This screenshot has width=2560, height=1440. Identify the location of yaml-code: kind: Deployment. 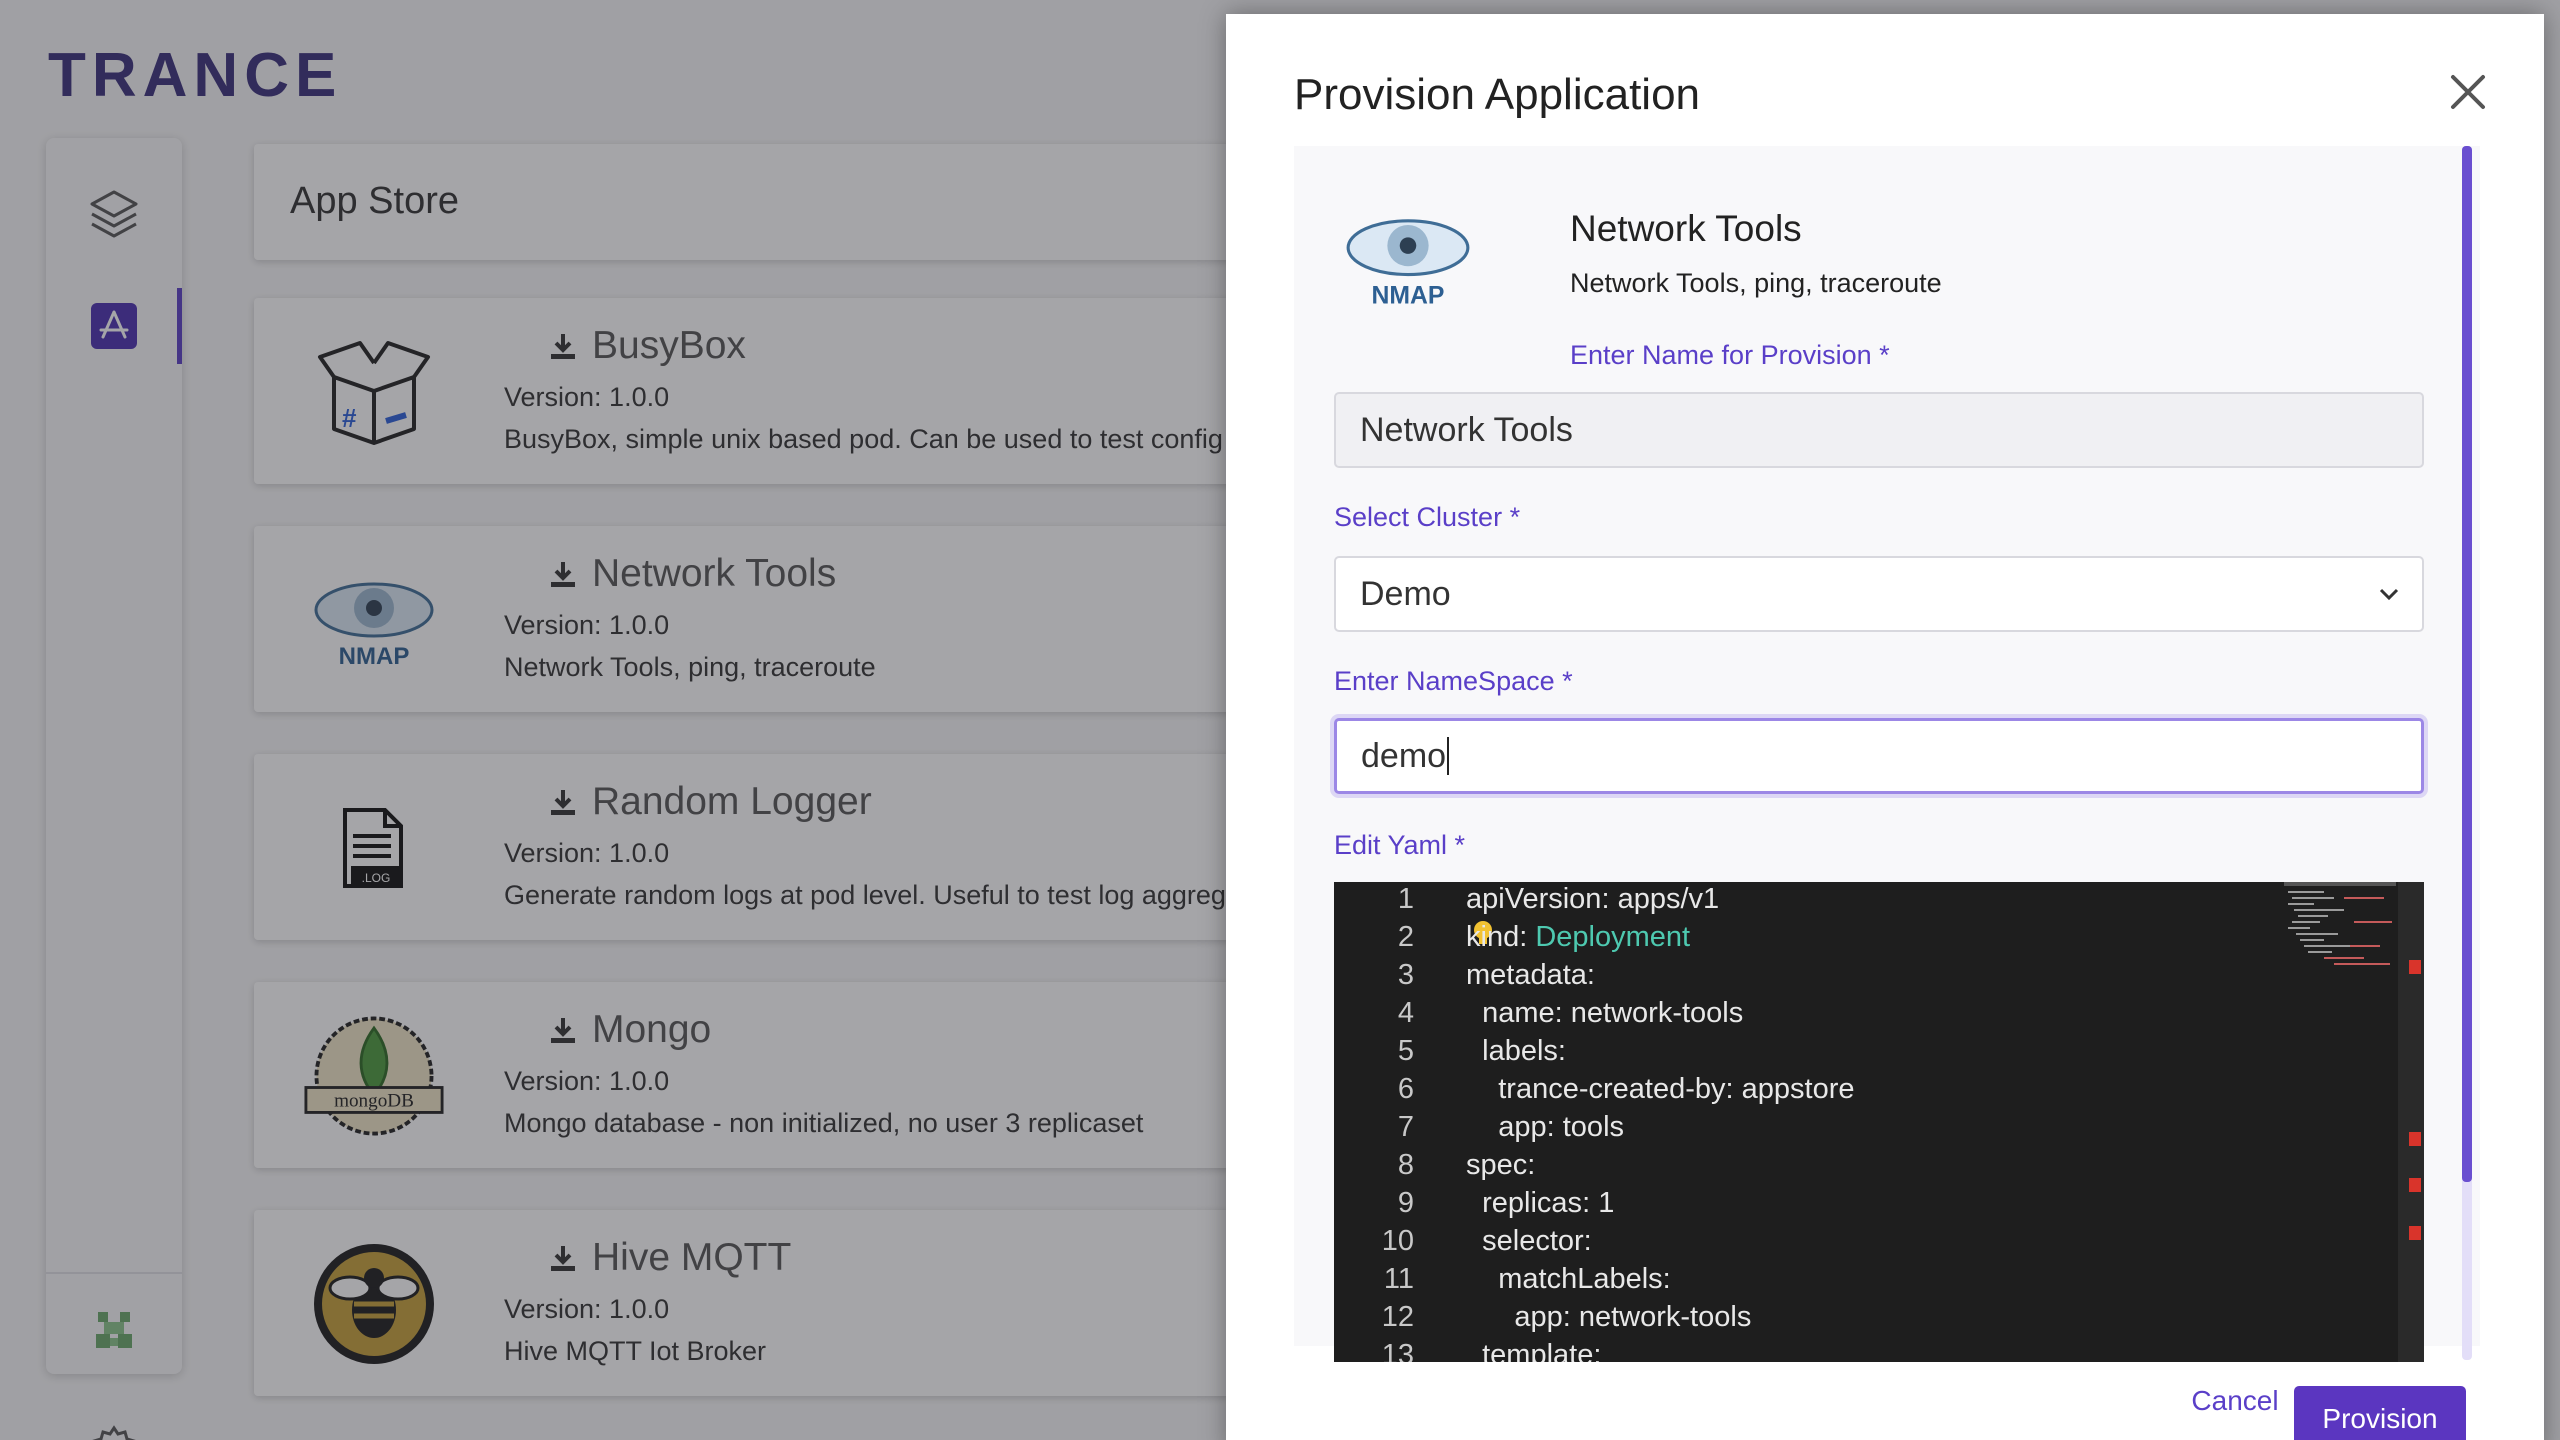
(1578, 937).